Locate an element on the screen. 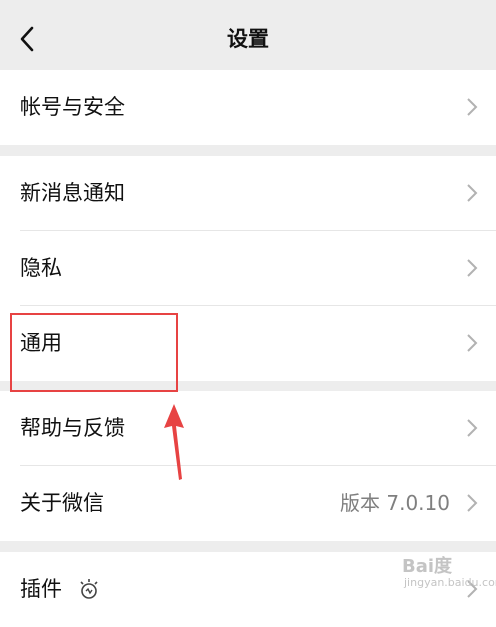 This screenshot has width=496, height=627. watermark-subtext: jingyan.baidu.com is located at coordinates (450, 582).